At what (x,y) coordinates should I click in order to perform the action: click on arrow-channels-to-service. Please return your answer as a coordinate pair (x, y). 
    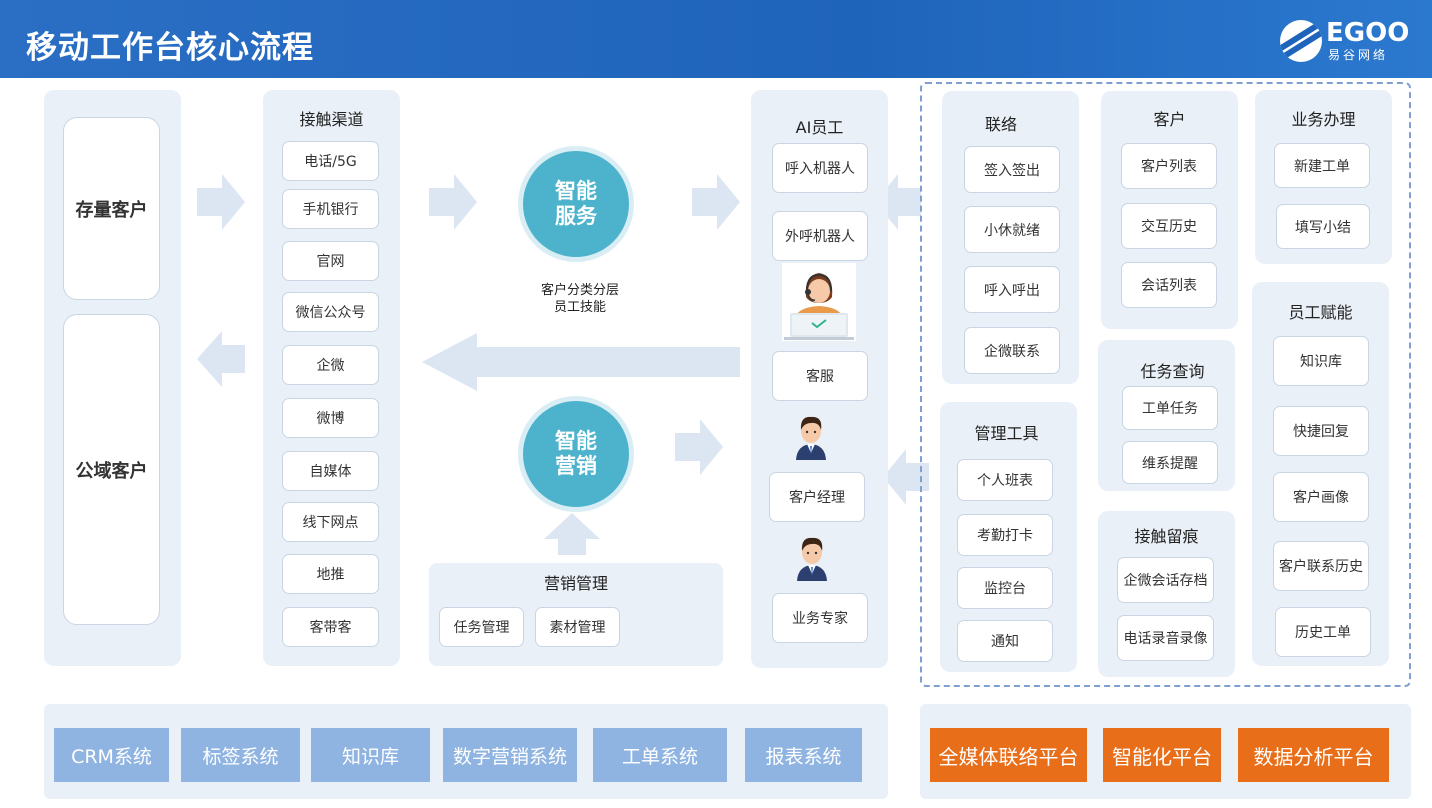
    Looking at the image, I should click on (453, 202).